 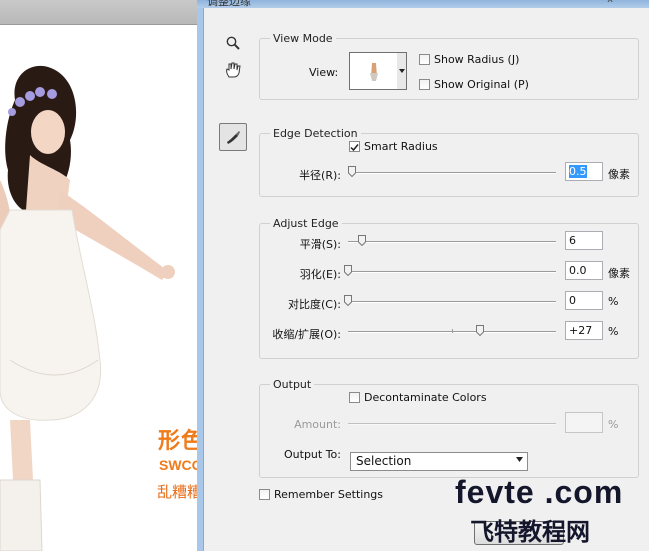 I want to click on feather-unit: 像素, so click(x=619, y=273).